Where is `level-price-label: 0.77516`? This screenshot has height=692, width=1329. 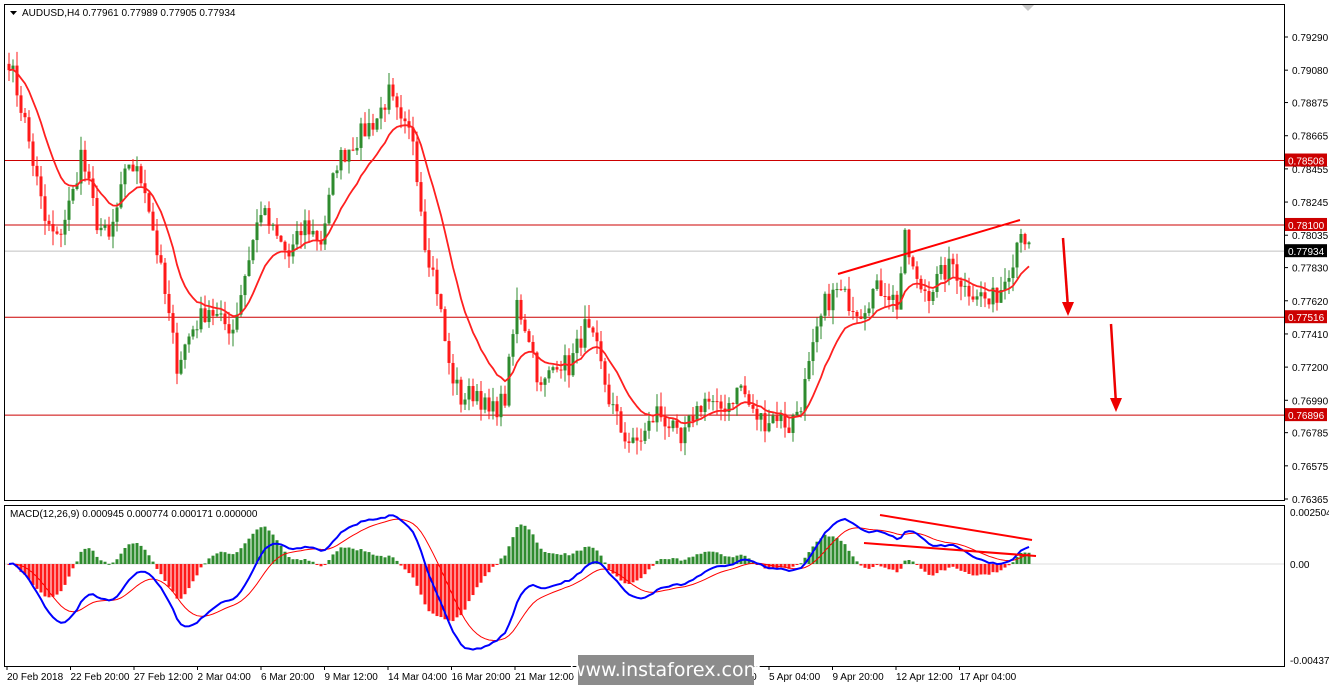
level-price-label: 0.77516 is located at coordinates (1306, 318).